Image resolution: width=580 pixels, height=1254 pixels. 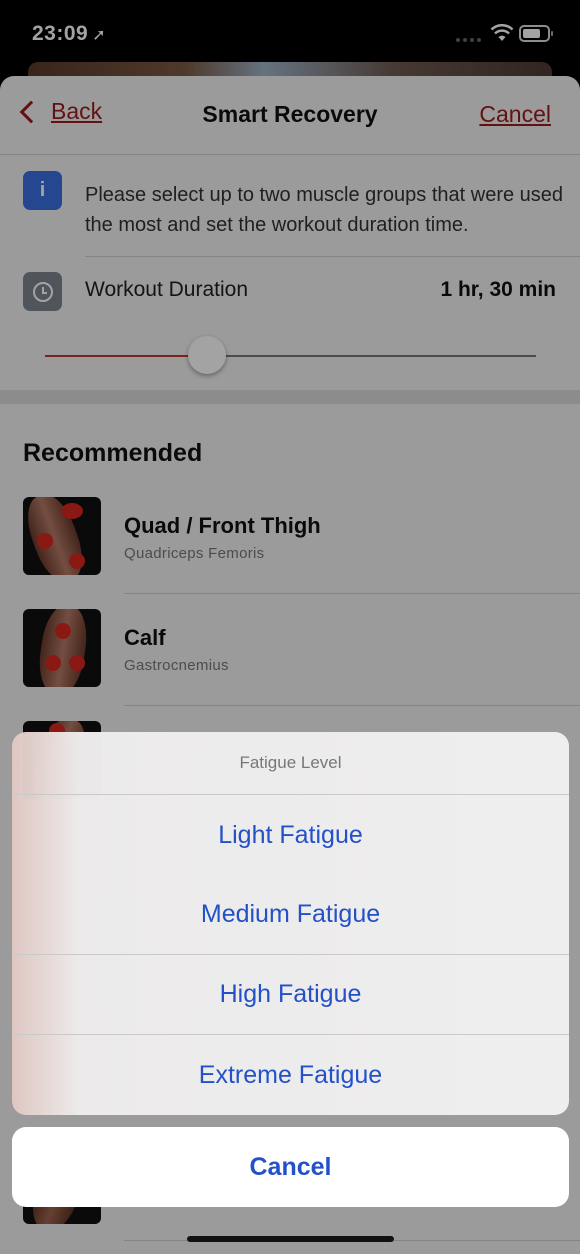 I want to click on option-light-fatigue: Light Fatigue, so click(x=290, y=835).